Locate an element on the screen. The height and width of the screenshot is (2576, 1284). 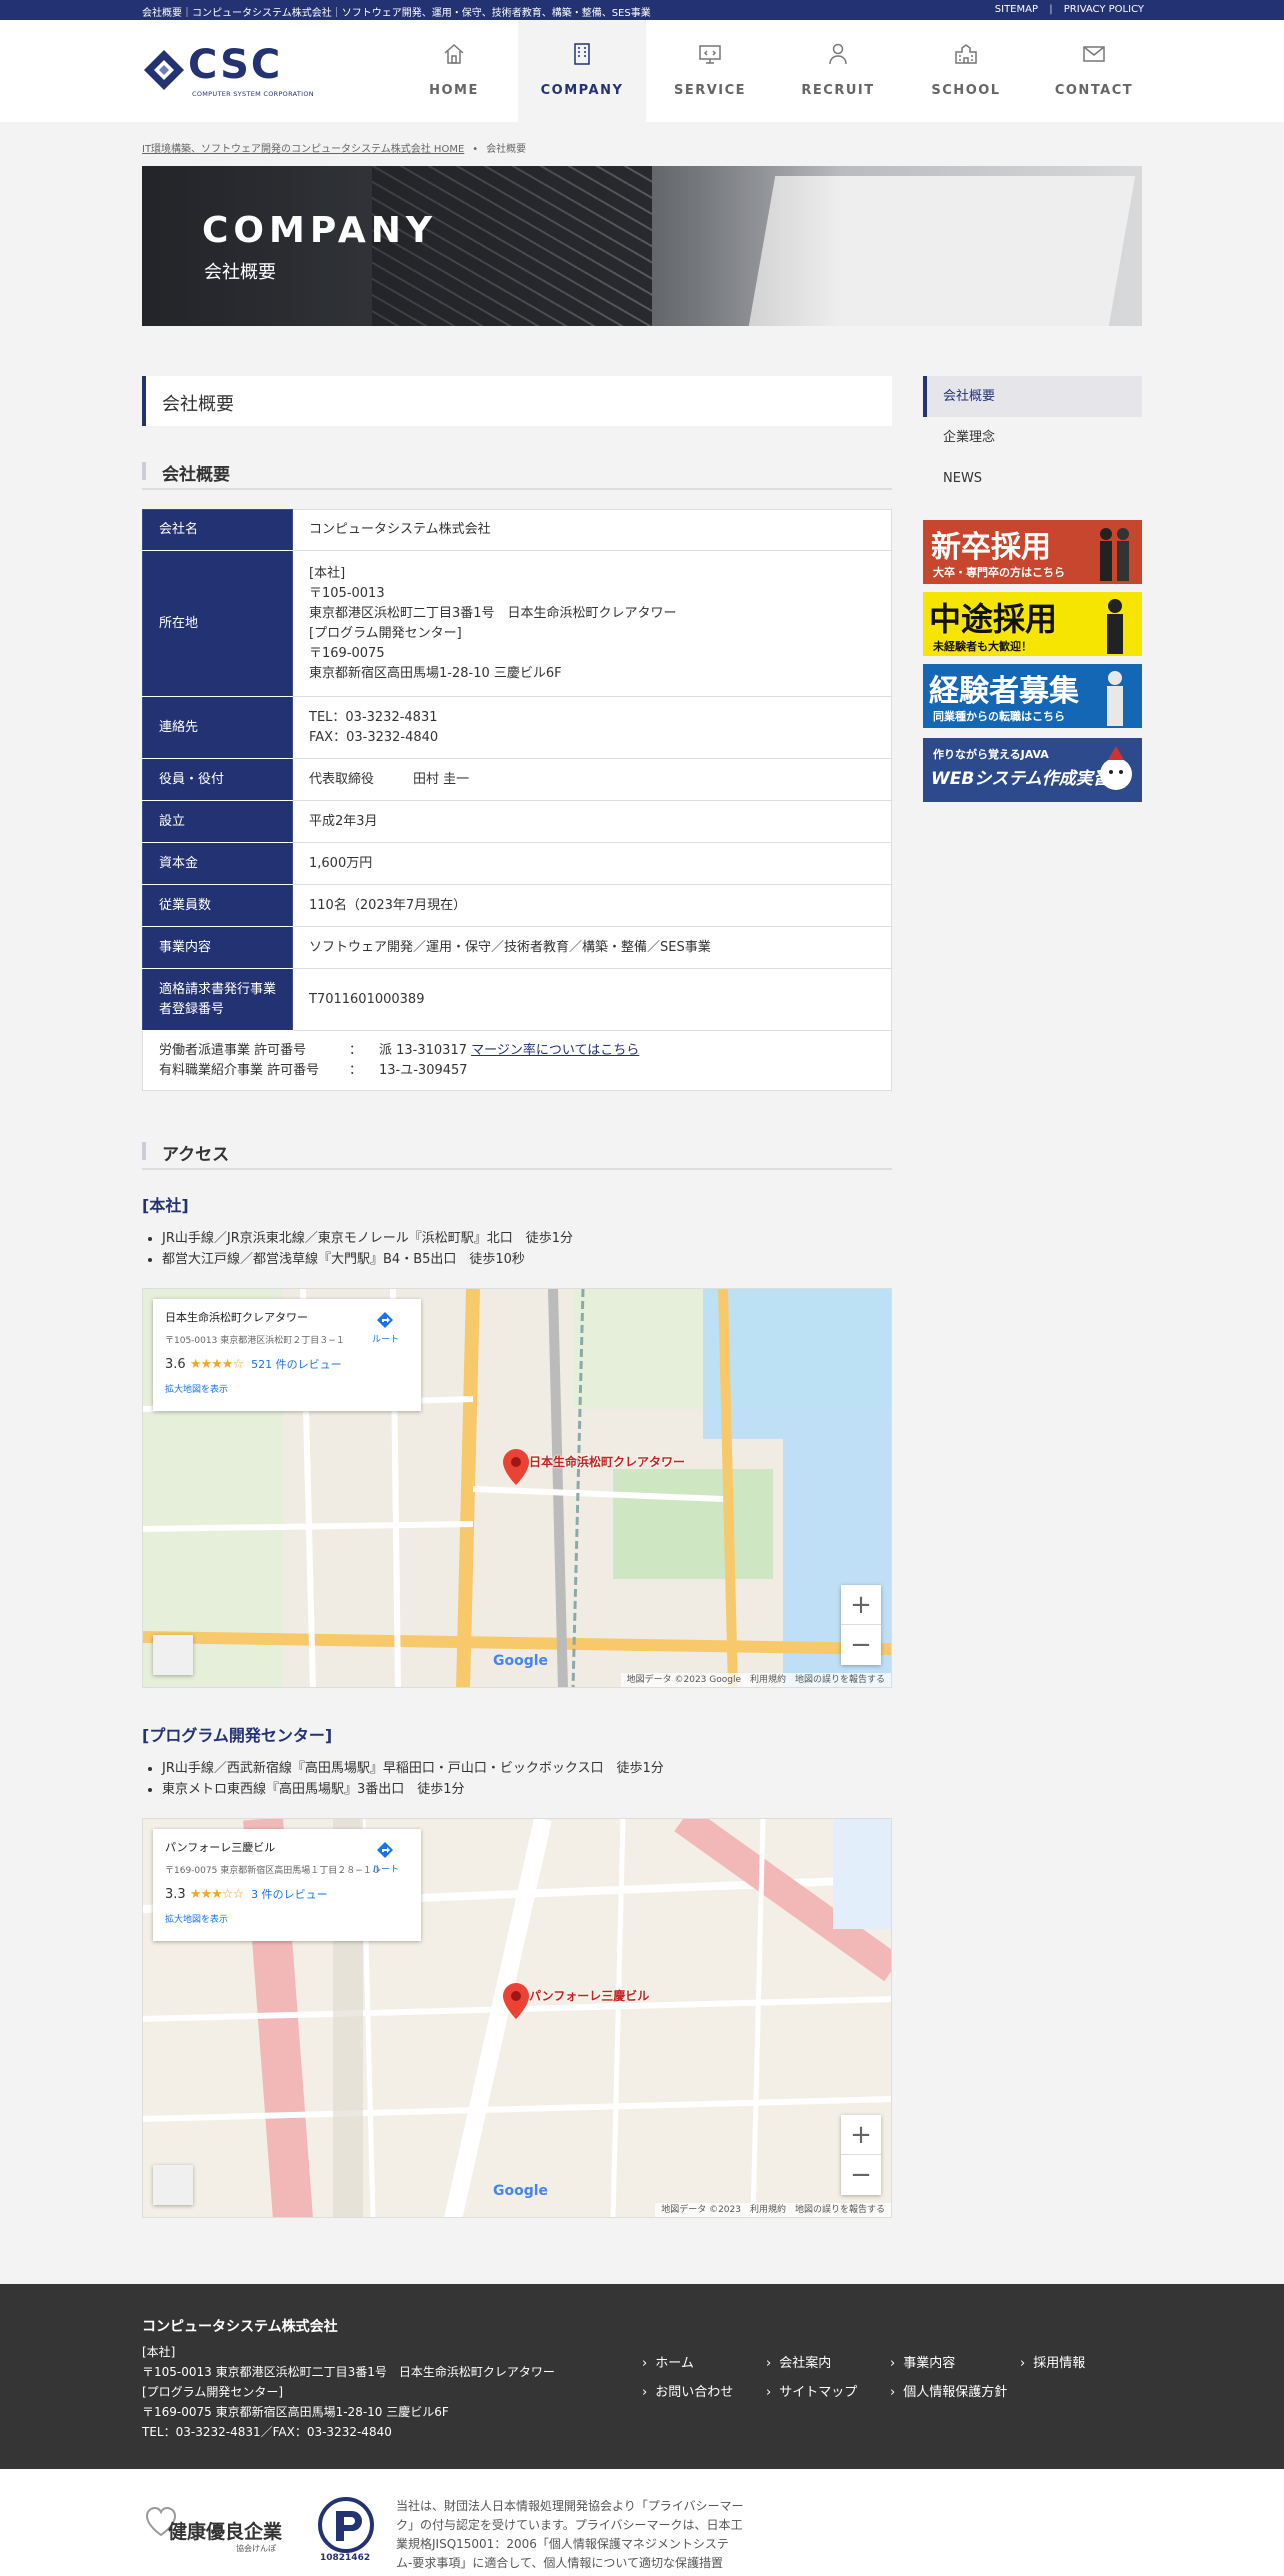
row-value: T7011601000389 is located at coordinates (592, 999).